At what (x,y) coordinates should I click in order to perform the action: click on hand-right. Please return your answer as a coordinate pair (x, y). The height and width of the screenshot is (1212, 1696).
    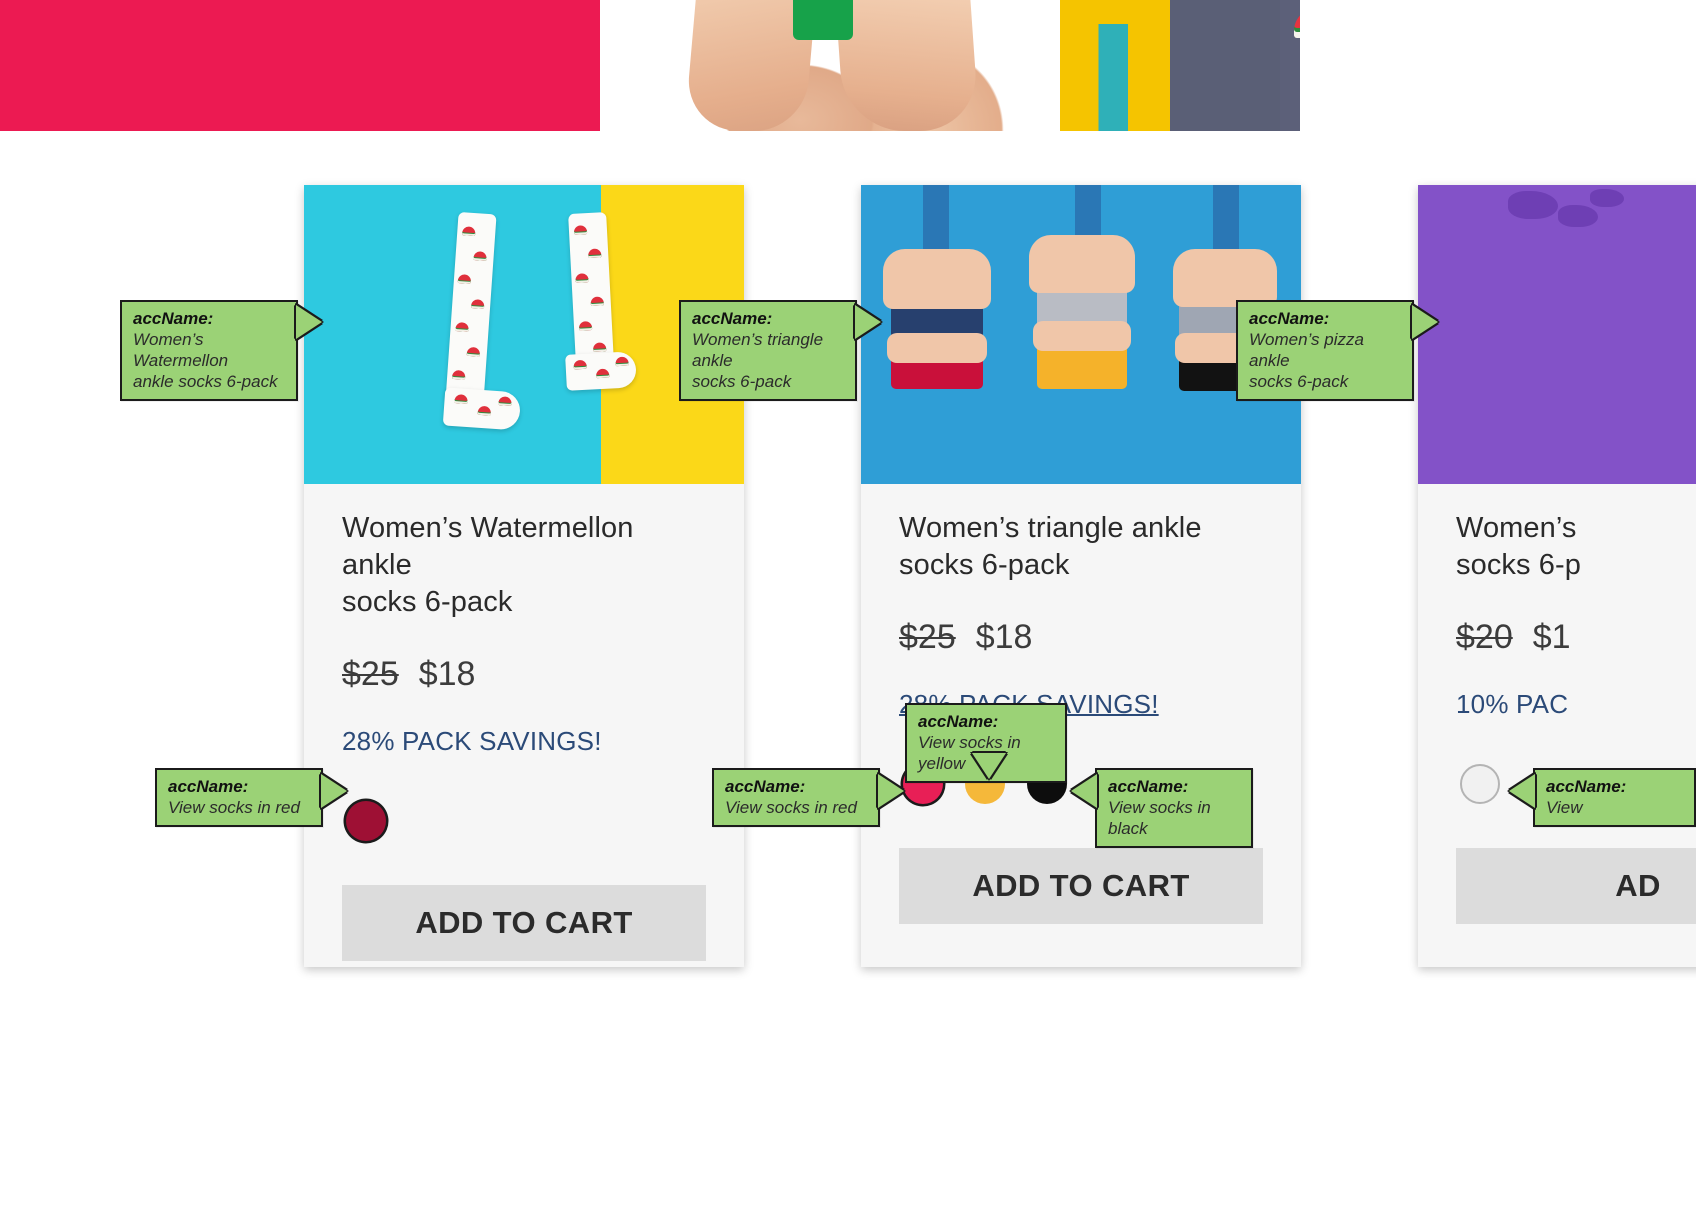
    Looking at the image, I should click on (1225, 278).